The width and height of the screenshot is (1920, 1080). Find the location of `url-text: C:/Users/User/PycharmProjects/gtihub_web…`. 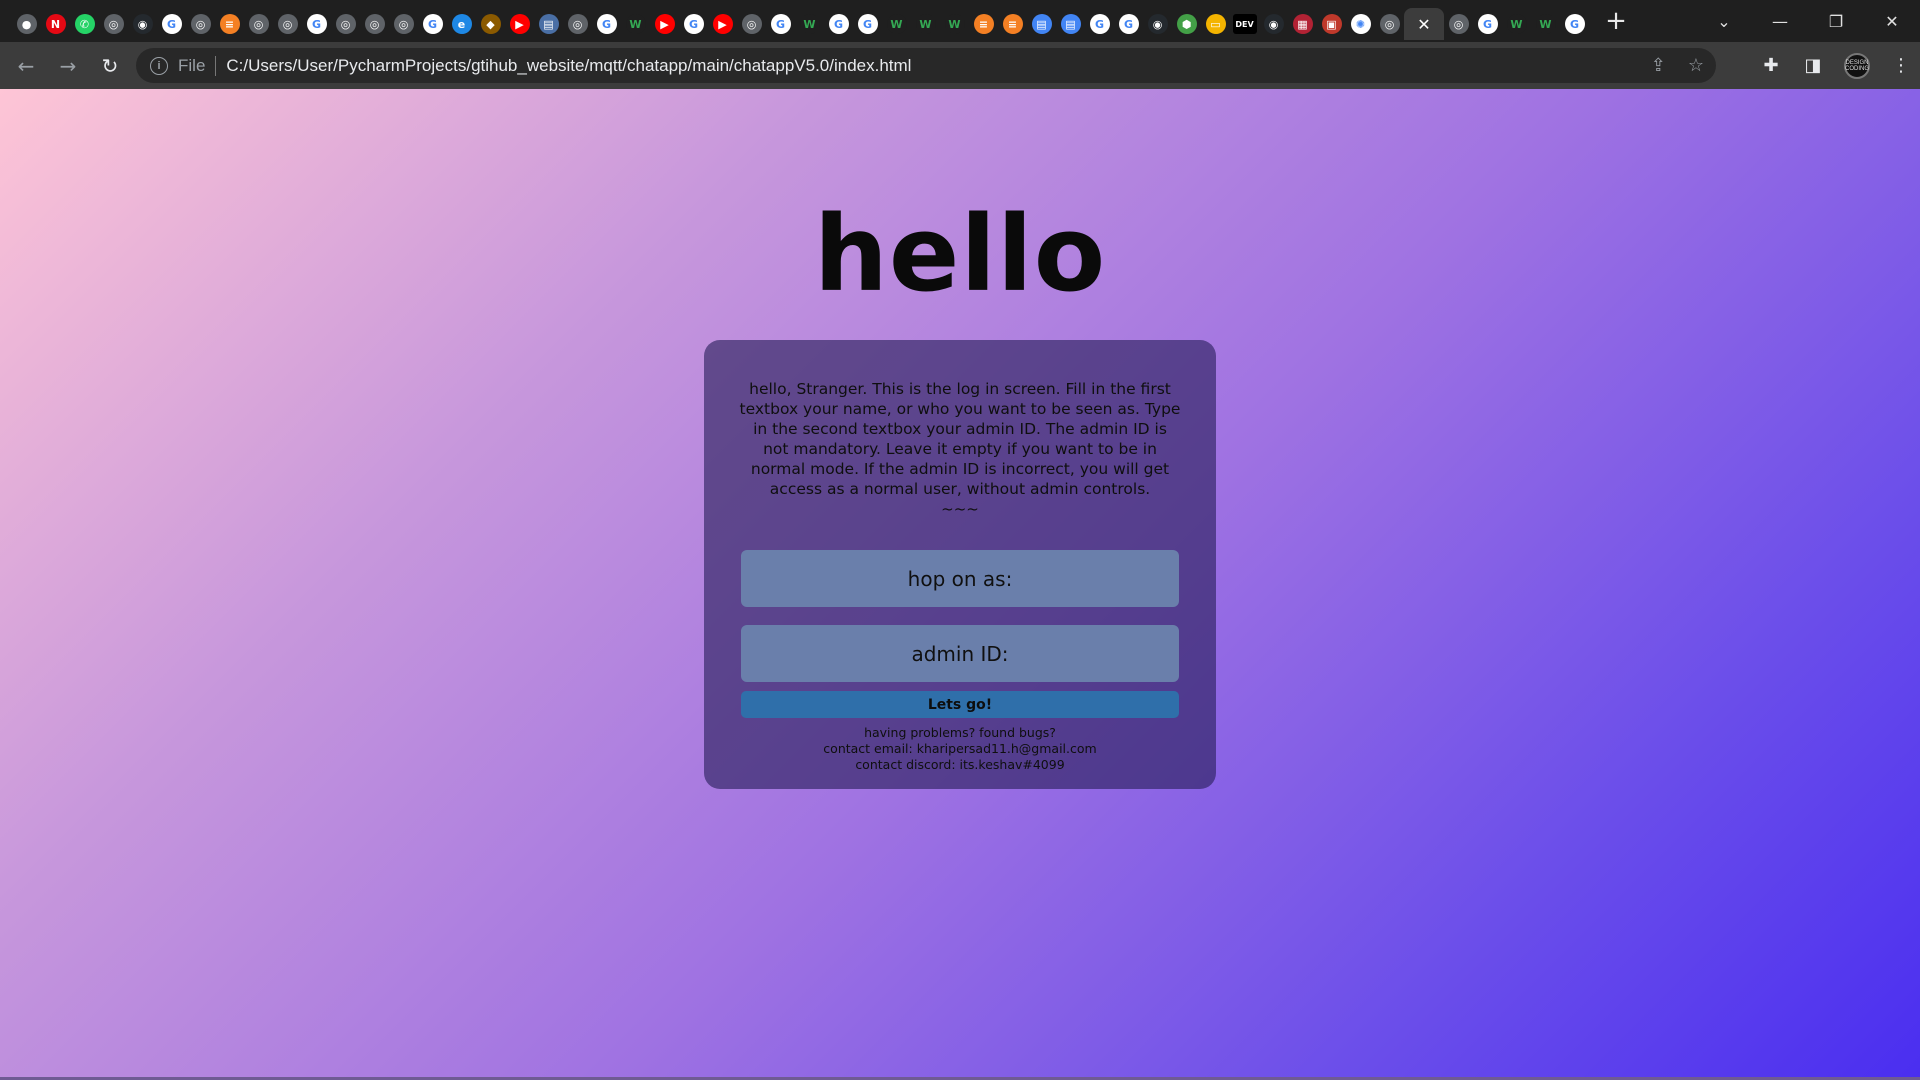

url-text: C:/Users/User/PycharmProjects/gtihub_web… is located at coordinates (568, 66).